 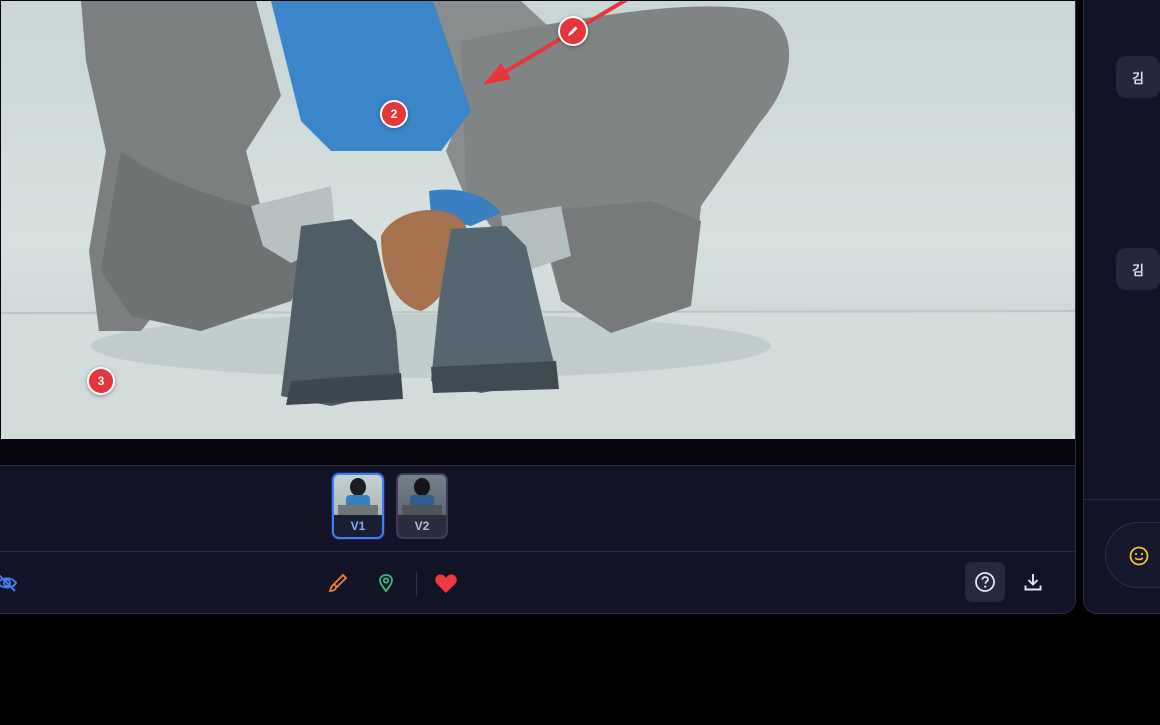 I want to click on hide-annotations-button, so click(x=13, y=583).